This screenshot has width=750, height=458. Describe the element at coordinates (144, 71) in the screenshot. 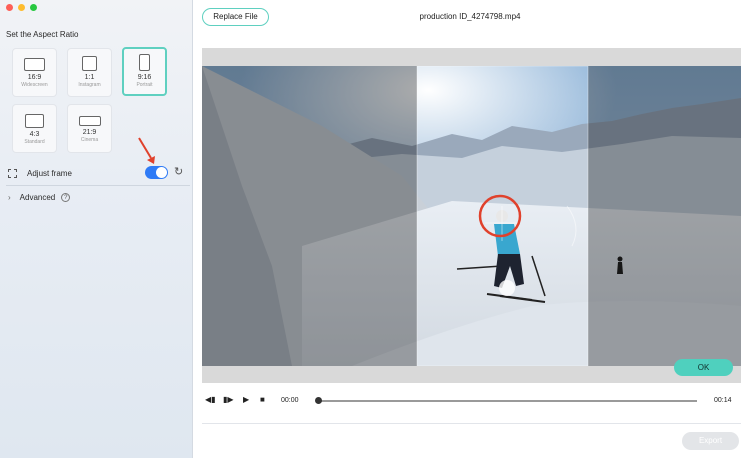

I see `ratio-option-9-16: 9:16 Portrait` at that location.